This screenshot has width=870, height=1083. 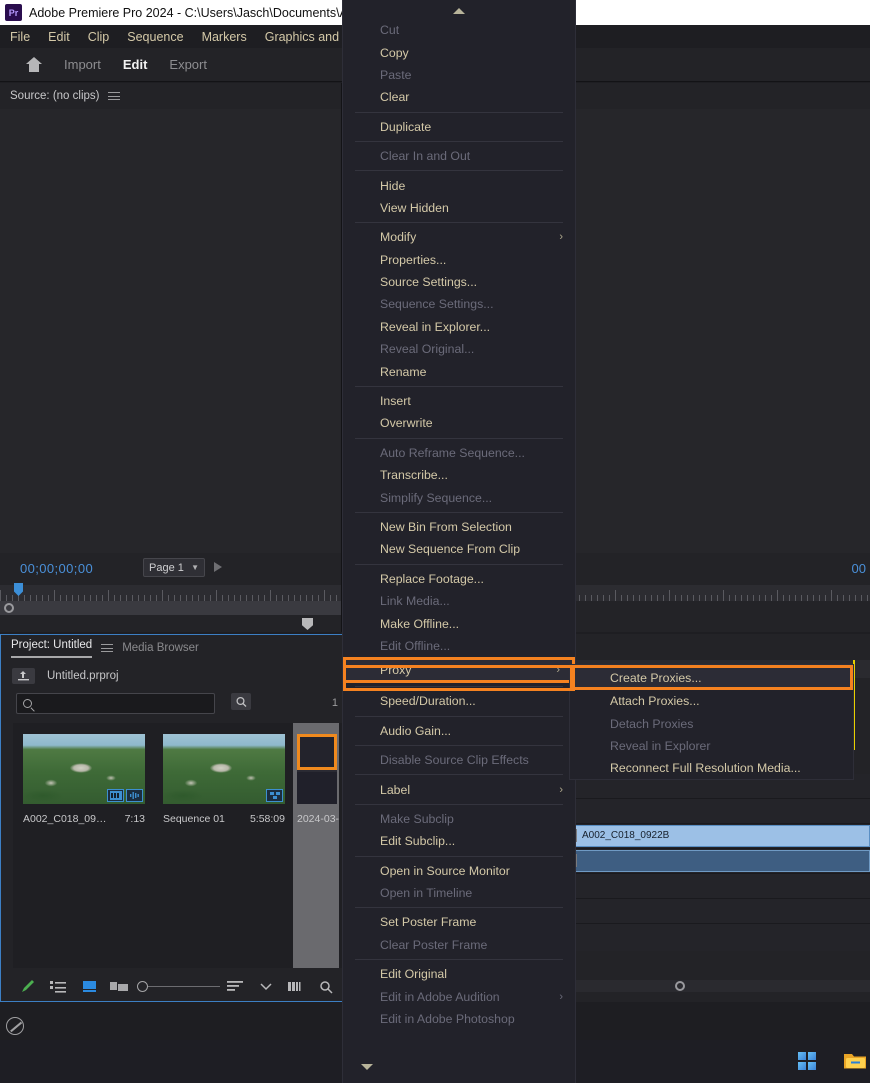 What do you see at coordinates (54, 96) in the screenshot?
I see `source-panel-tab: Source: (no clips)` at bounding box center [54, 96].